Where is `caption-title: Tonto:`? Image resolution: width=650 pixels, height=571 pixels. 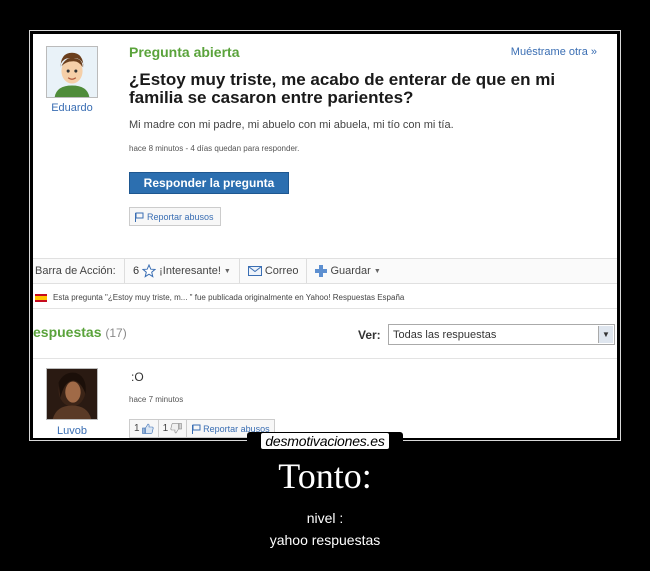 caption-title: Tonto: is located at coordinates (325, 476).